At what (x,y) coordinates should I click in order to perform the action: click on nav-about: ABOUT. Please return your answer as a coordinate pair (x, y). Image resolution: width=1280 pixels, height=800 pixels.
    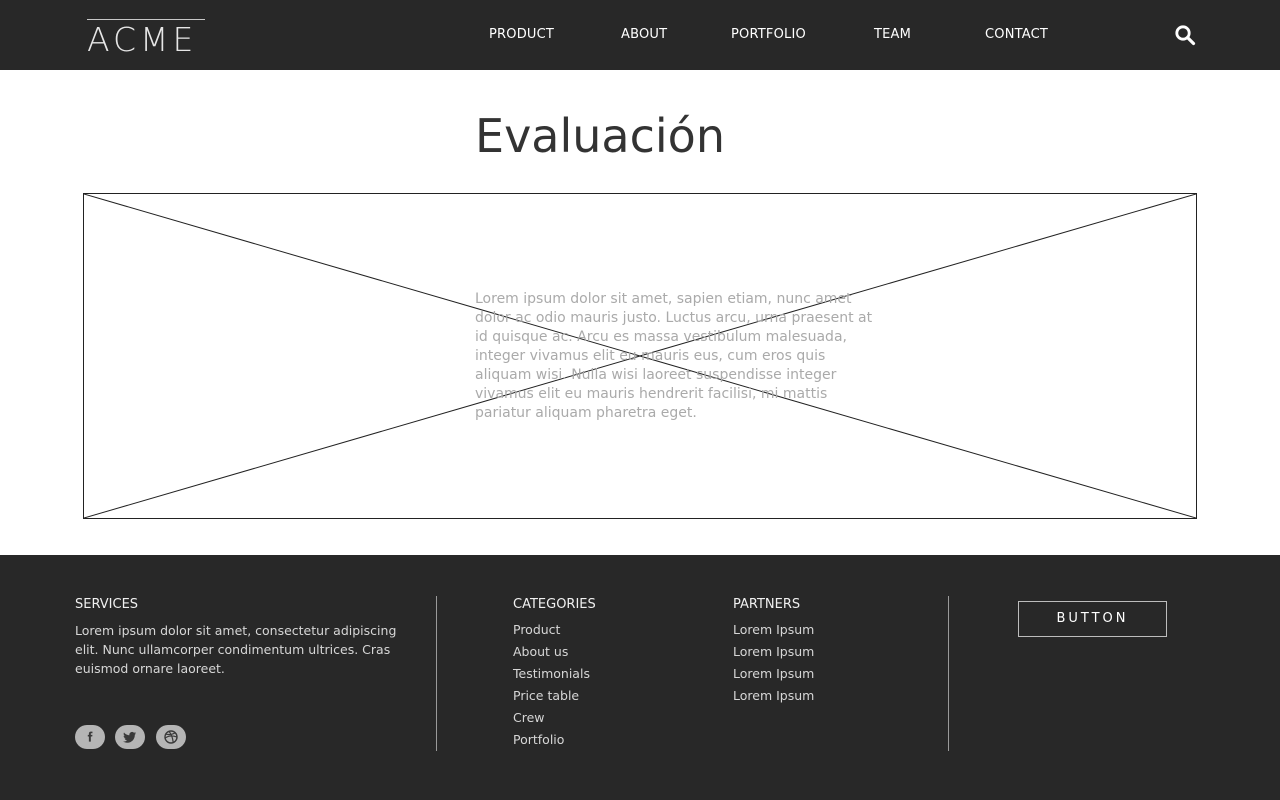
    Looking at the image, I should click on (644, 35).